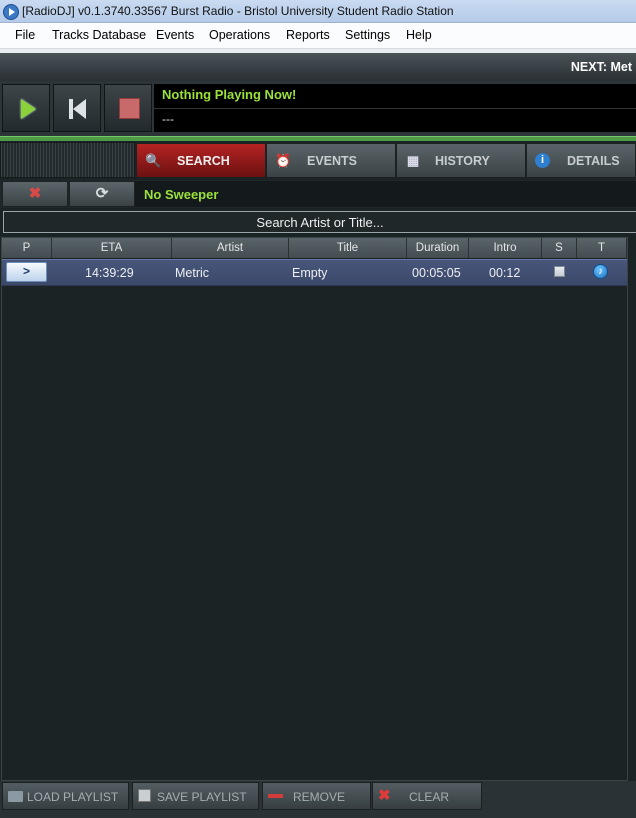 The width and height of the screenshot is (636, 818). What do you see at coordinates (593, 161) in the screenshot?
I see `tab-details-label: DETAILS` at bounding box center [593, 161].